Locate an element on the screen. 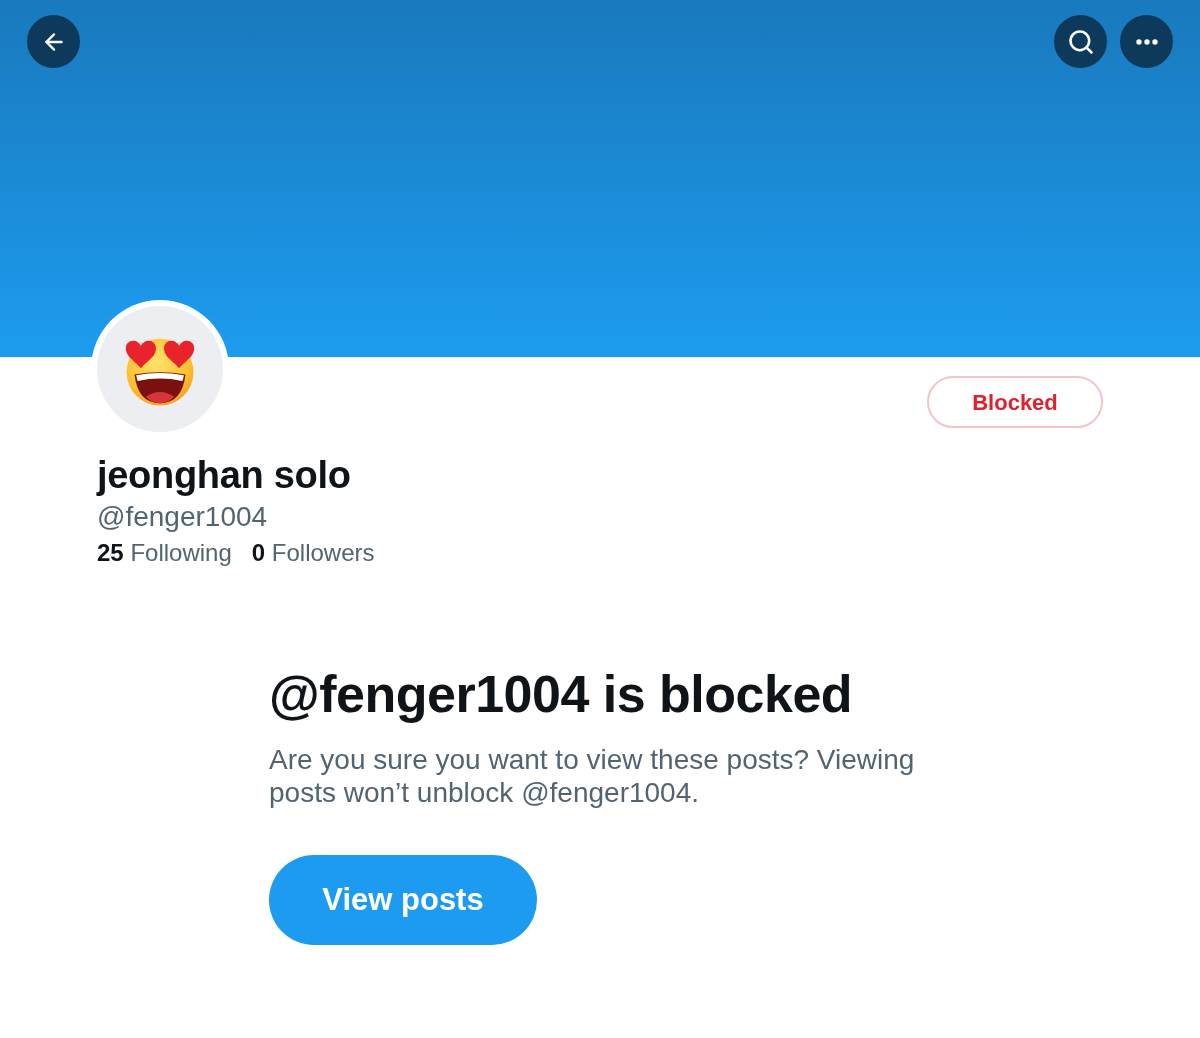  stat-link: 25 Following is located at coordinates (164, 553).